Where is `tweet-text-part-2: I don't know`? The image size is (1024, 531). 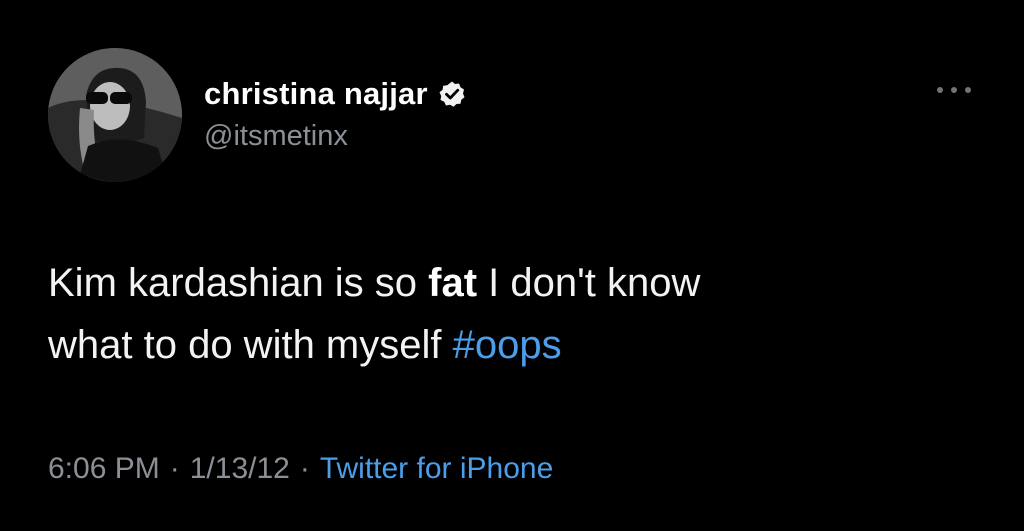 tweet-text-part-2: I don't know is located at coordinates (589, 283).